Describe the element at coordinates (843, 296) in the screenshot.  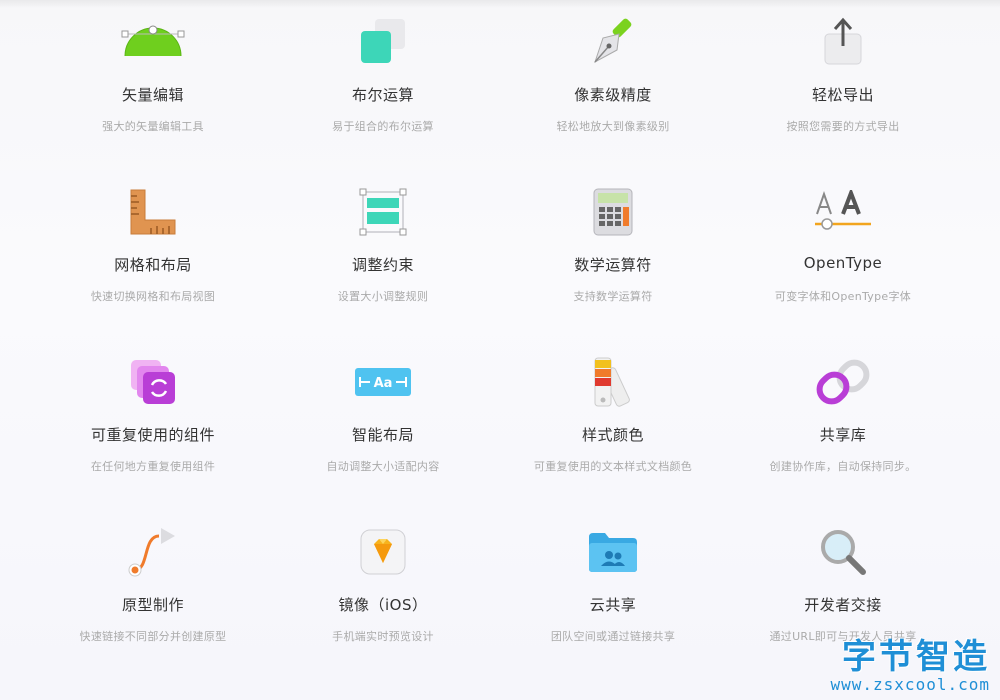
I see `feature-desc: 可变字体和OpenType字体` at that location.